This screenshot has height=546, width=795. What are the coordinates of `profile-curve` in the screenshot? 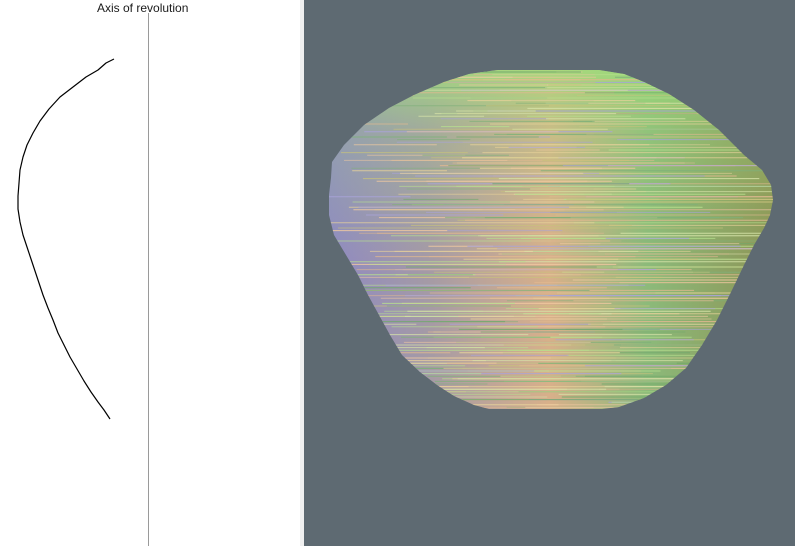 It's located at (66, 239).